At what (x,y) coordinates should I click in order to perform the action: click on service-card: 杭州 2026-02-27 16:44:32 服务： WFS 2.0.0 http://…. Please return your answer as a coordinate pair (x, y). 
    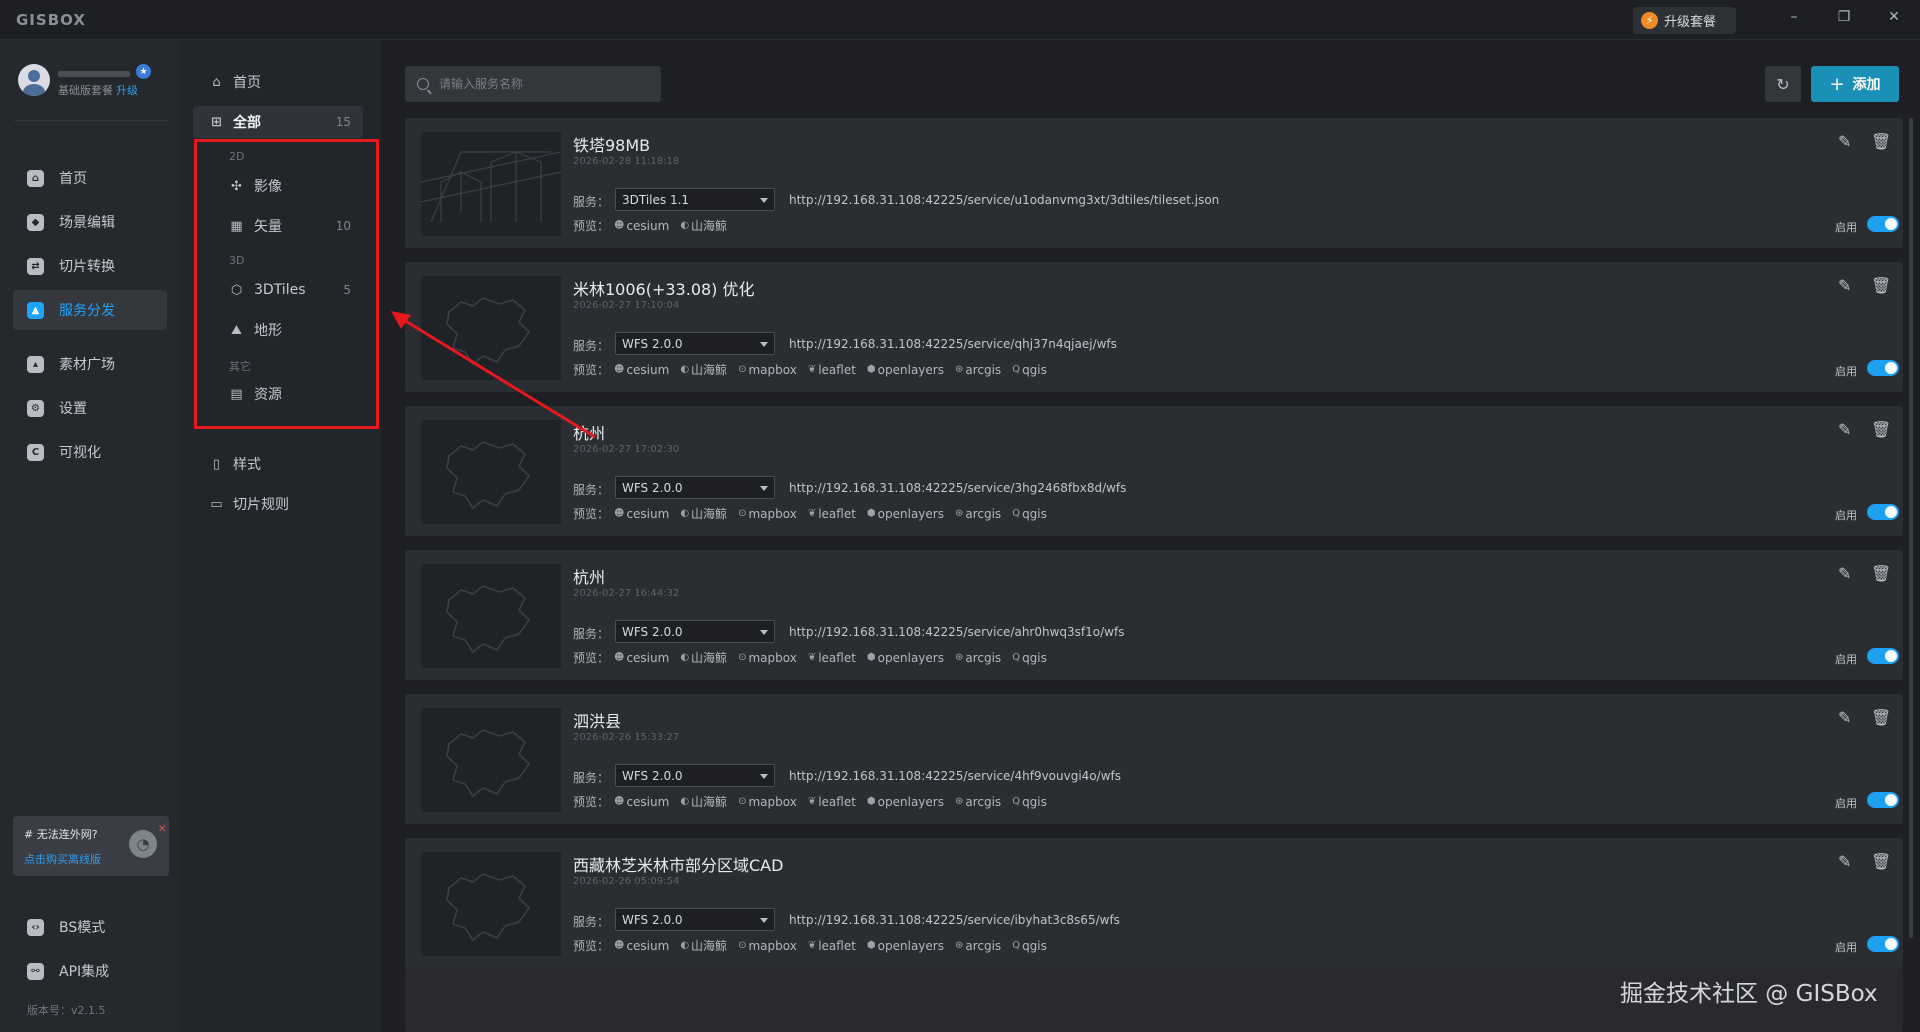
    Looking at the image, I should click on (1154, 615).